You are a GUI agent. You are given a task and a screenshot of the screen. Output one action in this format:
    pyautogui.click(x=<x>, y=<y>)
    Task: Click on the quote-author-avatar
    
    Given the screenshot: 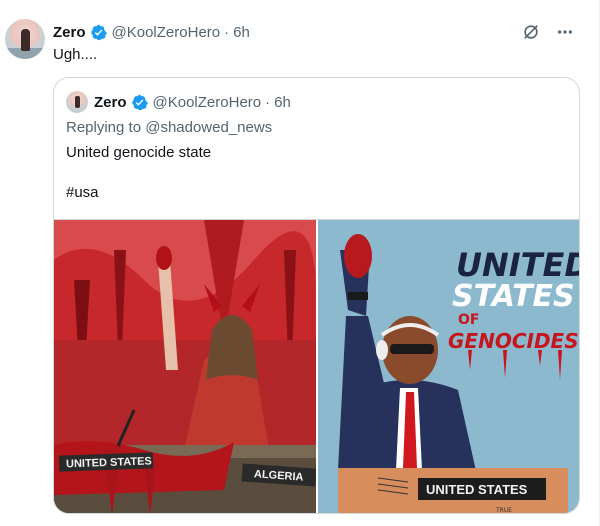 What is the action you would take?
    pyautogui.click(x=77, y=102)
    